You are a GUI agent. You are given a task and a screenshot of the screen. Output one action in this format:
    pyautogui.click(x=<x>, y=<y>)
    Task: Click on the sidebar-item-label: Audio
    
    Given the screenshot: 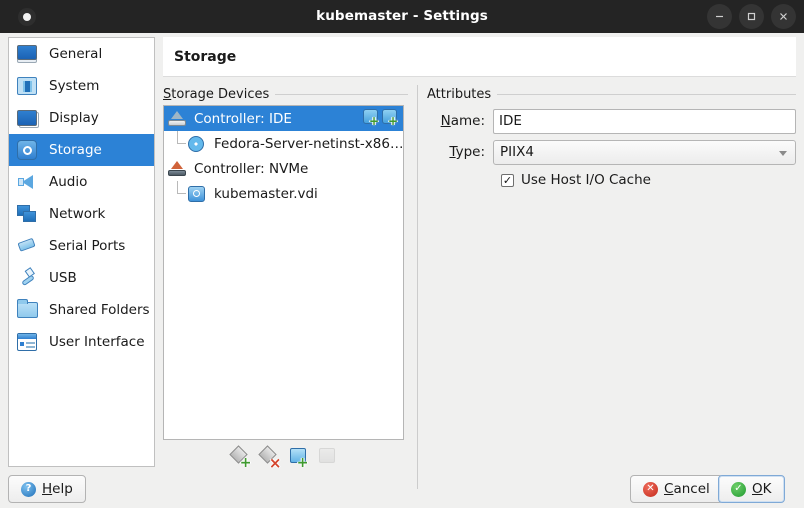 What is the action you would take?
    pyautogui.click(x=68, y=182)
    